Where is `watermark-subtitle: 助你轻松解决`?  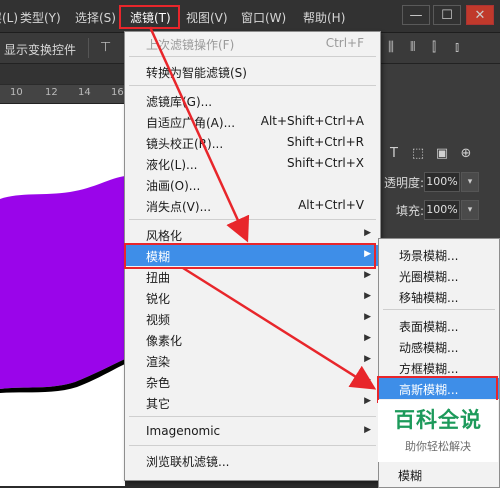 watermark-subtitle: 助你轻松解决 is located at coordinates (438, 446).